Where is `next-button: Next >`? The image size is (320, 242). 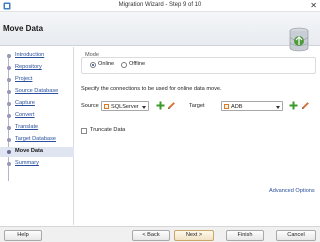 next-button: Next > is located at coordinates (194, 235).